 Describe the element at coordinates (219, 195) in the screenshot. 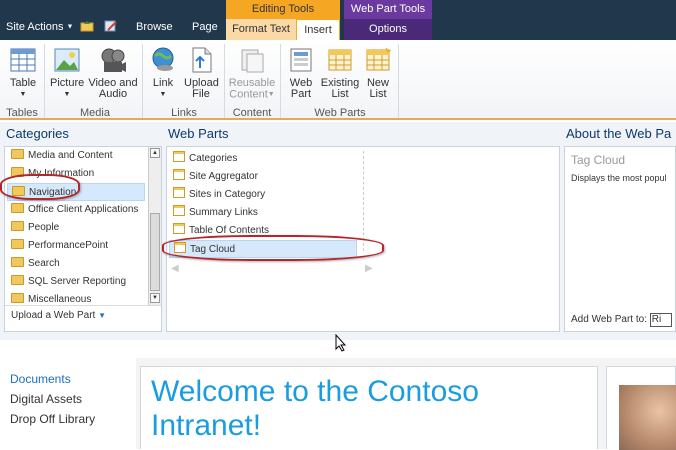

I see `web-part-item: Sites in Category` at that location.